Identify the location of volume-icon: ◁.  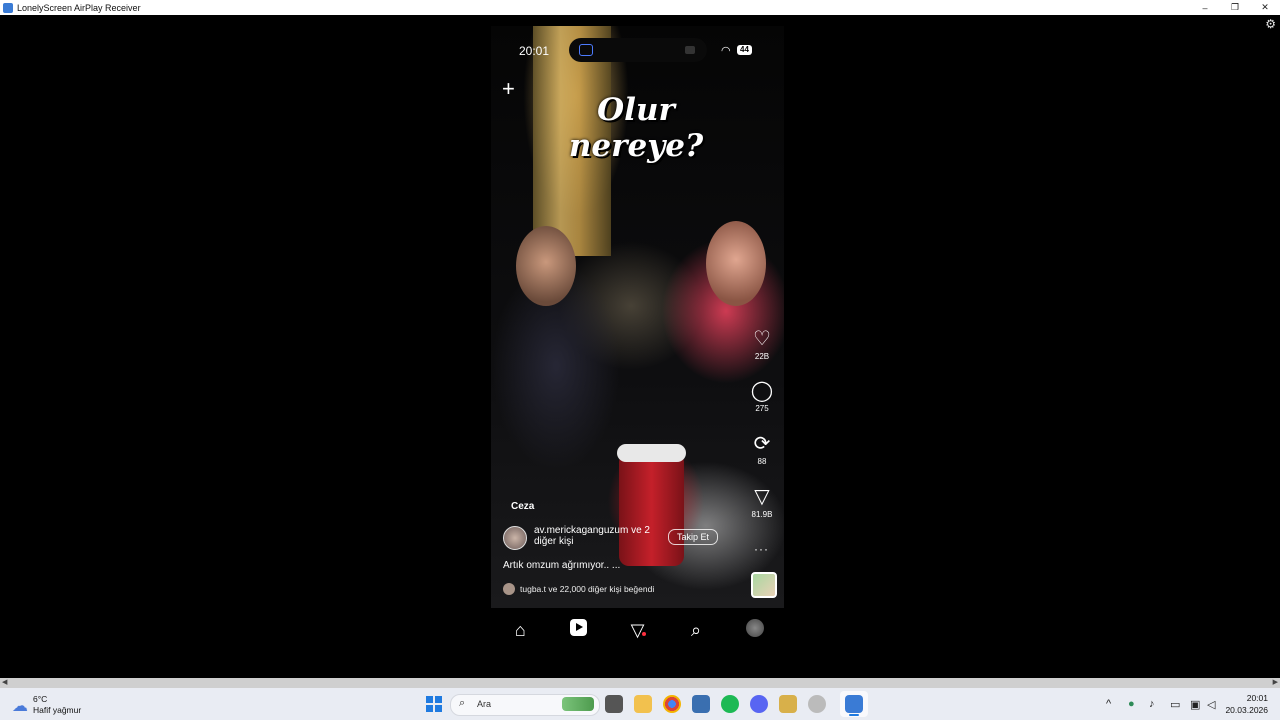
(1211, 704).